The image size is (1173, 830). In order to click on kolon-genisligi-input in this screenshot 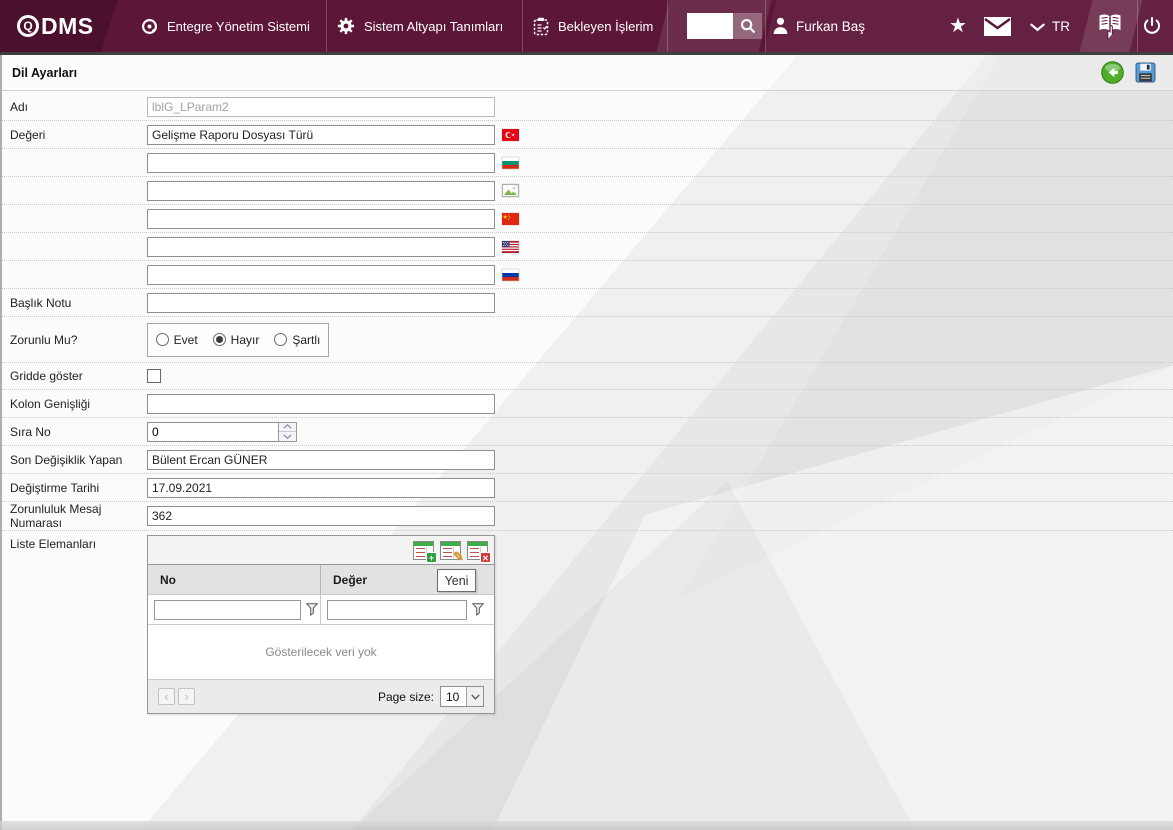, I will do `click(321, 403)`.